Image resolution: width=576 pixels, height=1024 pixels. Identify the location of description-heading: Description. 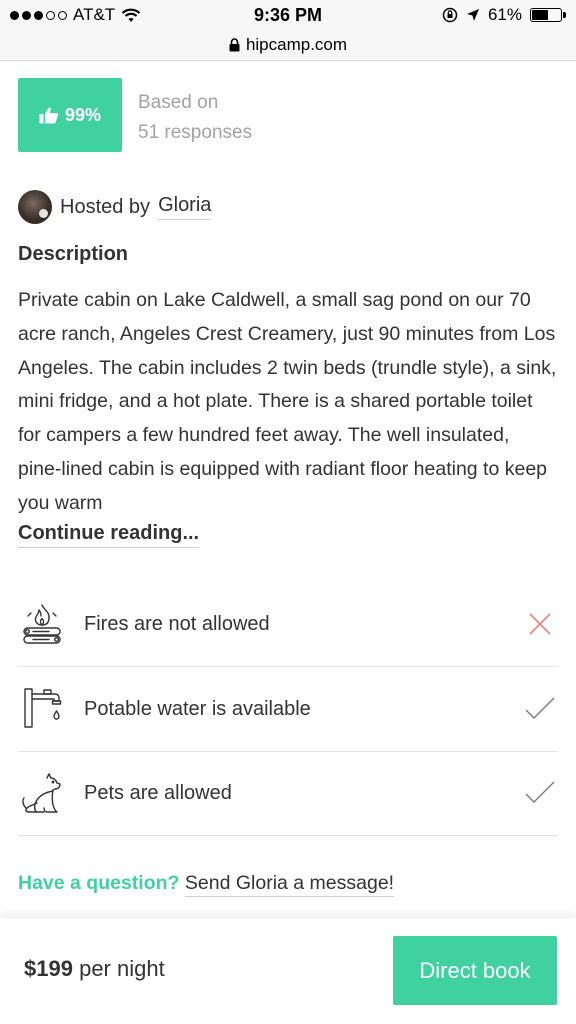
(73, 254).